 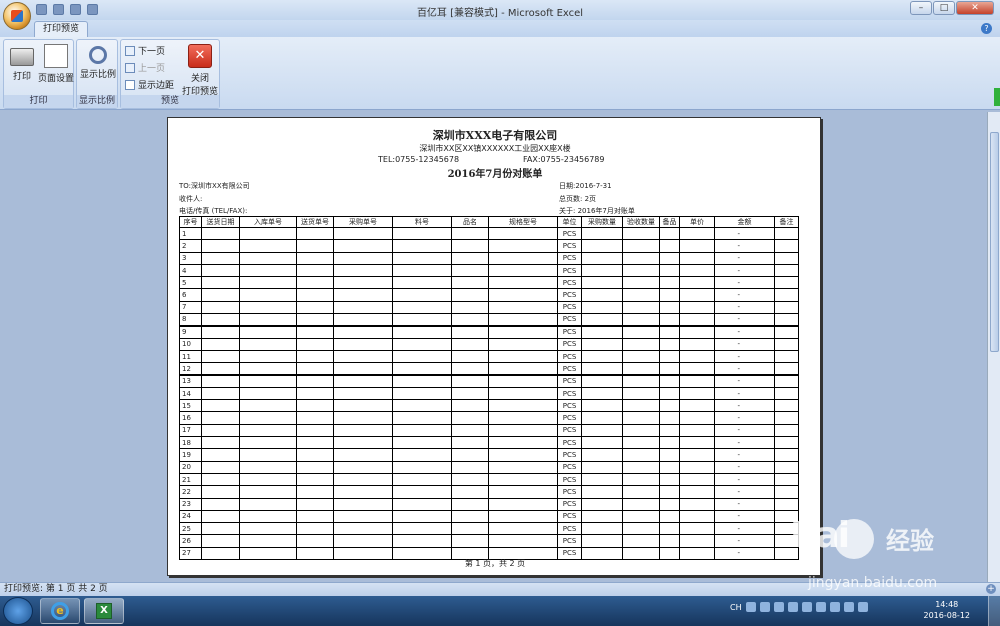 I want to click on language-indicator: CH, so click(x=736, y=607).